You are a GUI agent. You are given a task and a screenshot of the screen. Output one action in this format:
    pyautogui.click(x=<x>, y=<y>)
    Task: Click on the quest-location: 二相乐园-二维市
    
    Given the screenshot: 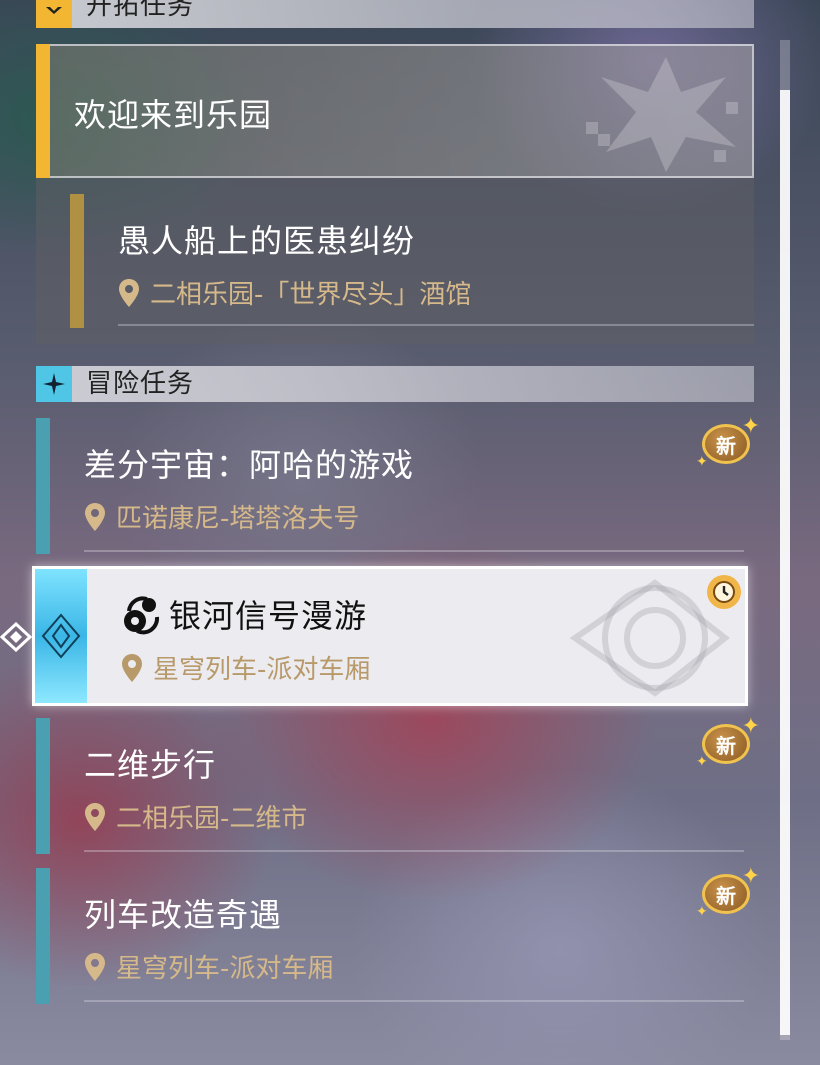 What is the action you would take?
    pyautogui.click(x=195, y=816)
    